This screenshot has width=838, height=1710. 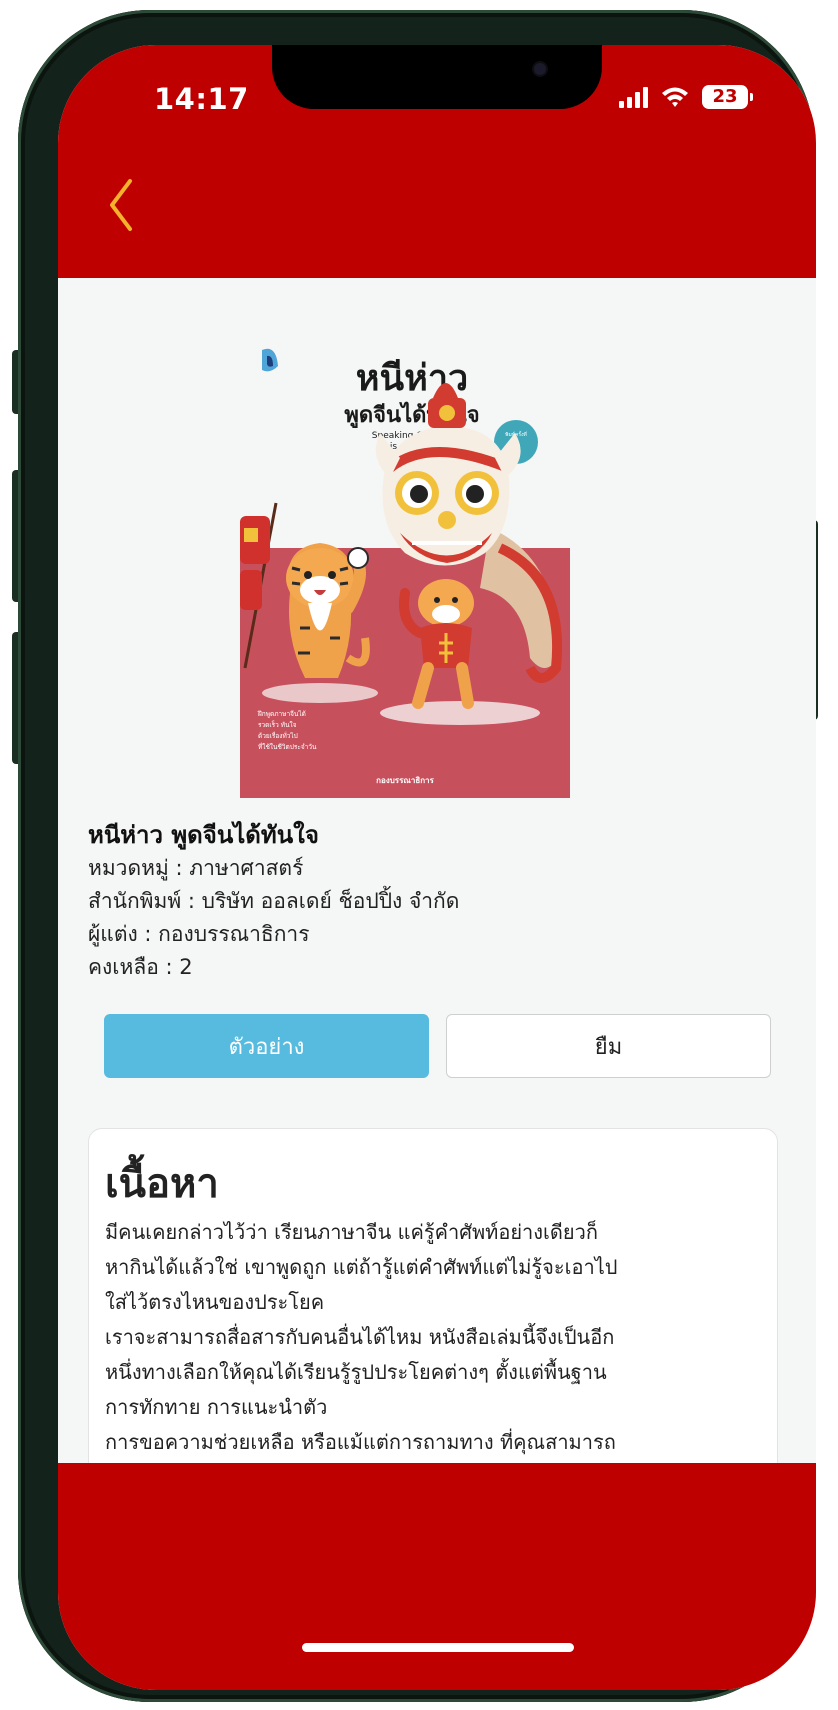 I want to click on description-line: การทักทาย การแนะนำตัว, so click(x=216, y=1407).